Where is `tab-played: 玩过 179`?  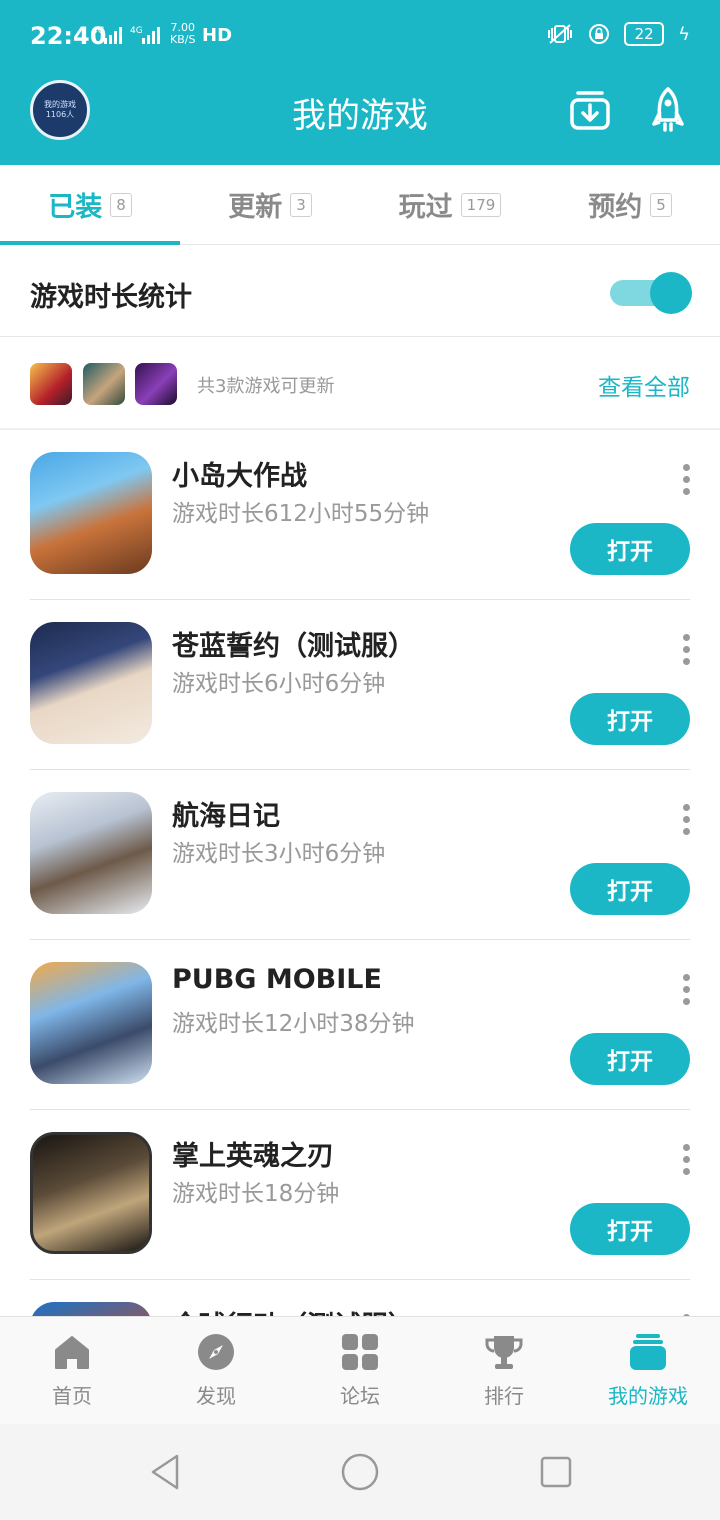
tab-played: 玩过 179 is located at coordinates (450, 204).